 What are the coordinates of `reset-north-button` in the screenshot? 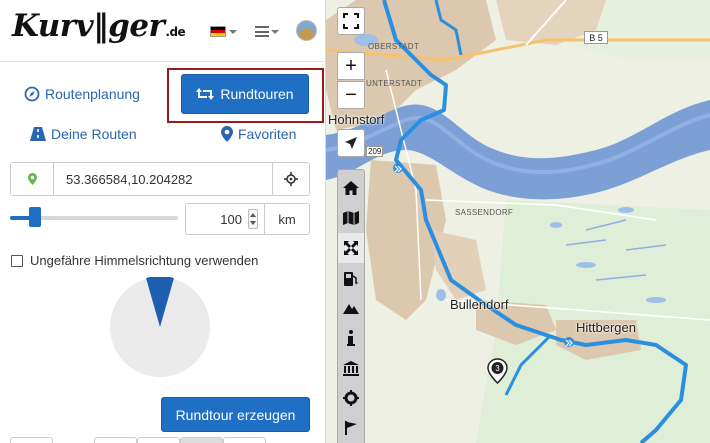 It's located at (351, 143).